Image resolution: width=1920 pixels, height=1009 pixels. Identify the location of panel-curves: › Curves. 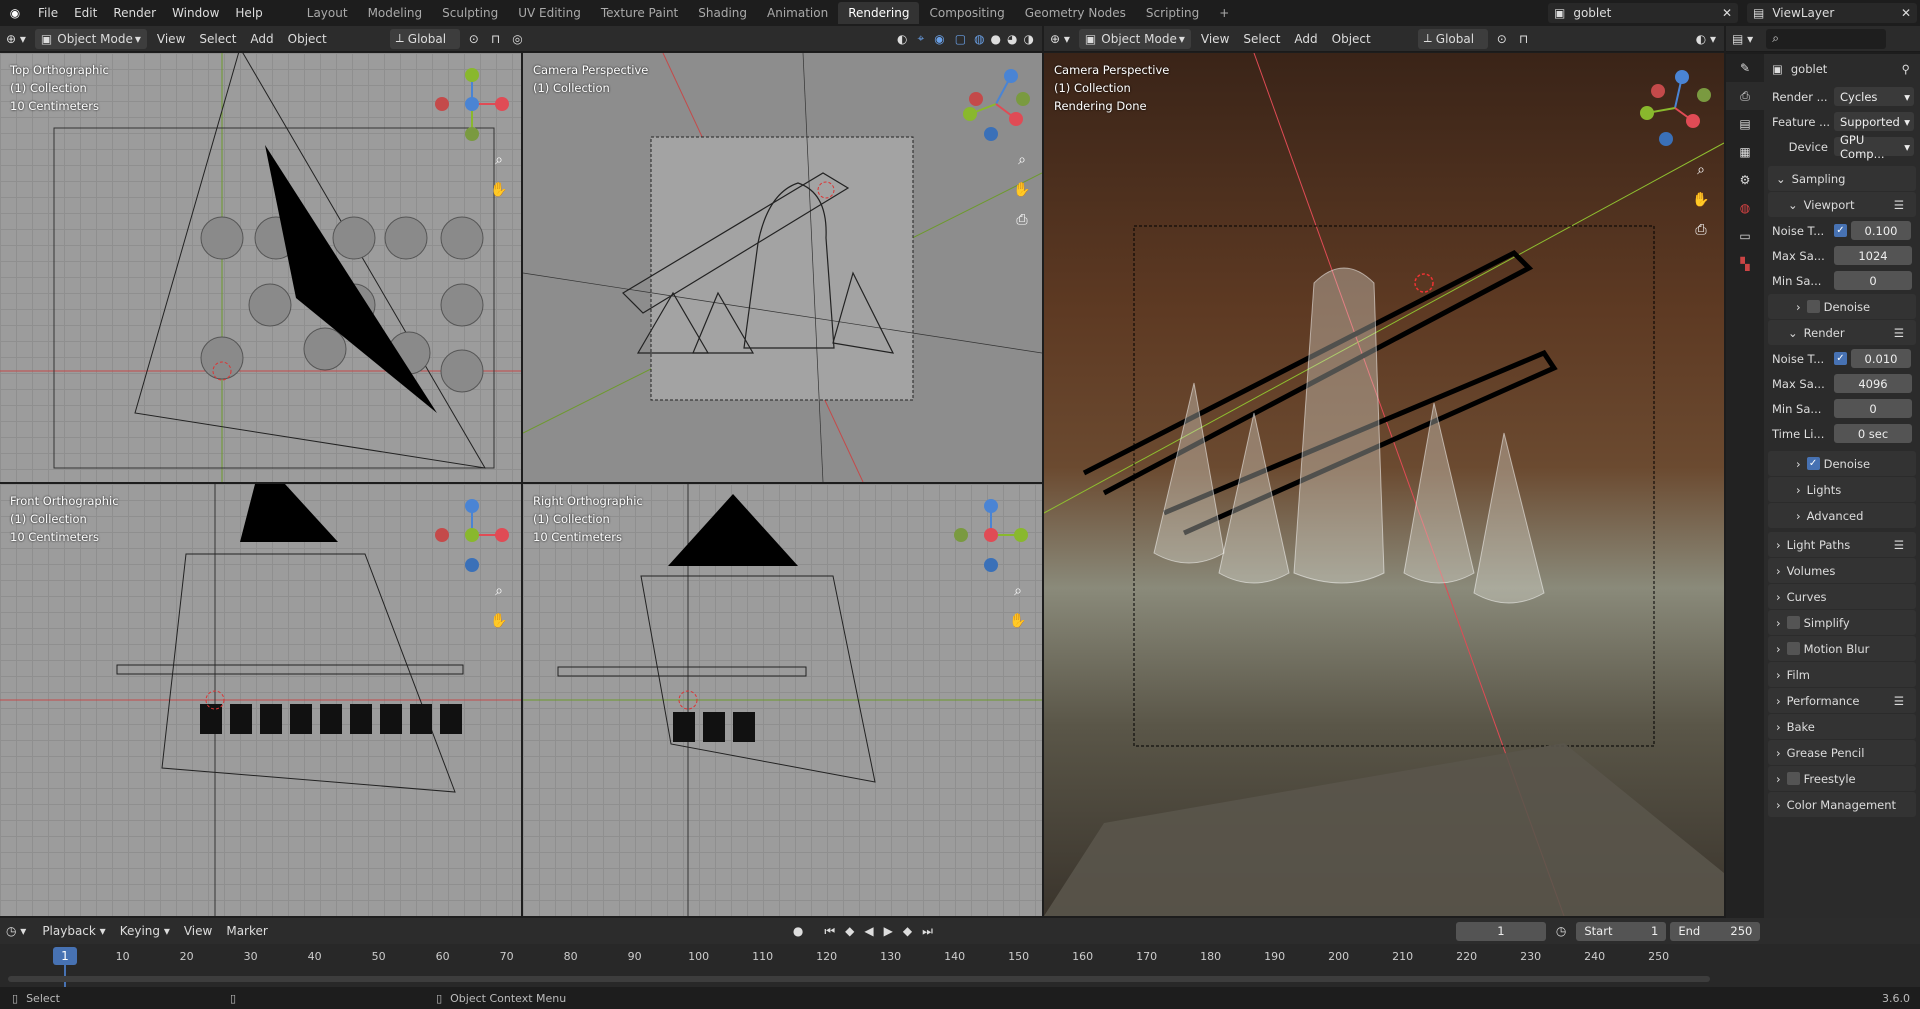
(1842, 596).